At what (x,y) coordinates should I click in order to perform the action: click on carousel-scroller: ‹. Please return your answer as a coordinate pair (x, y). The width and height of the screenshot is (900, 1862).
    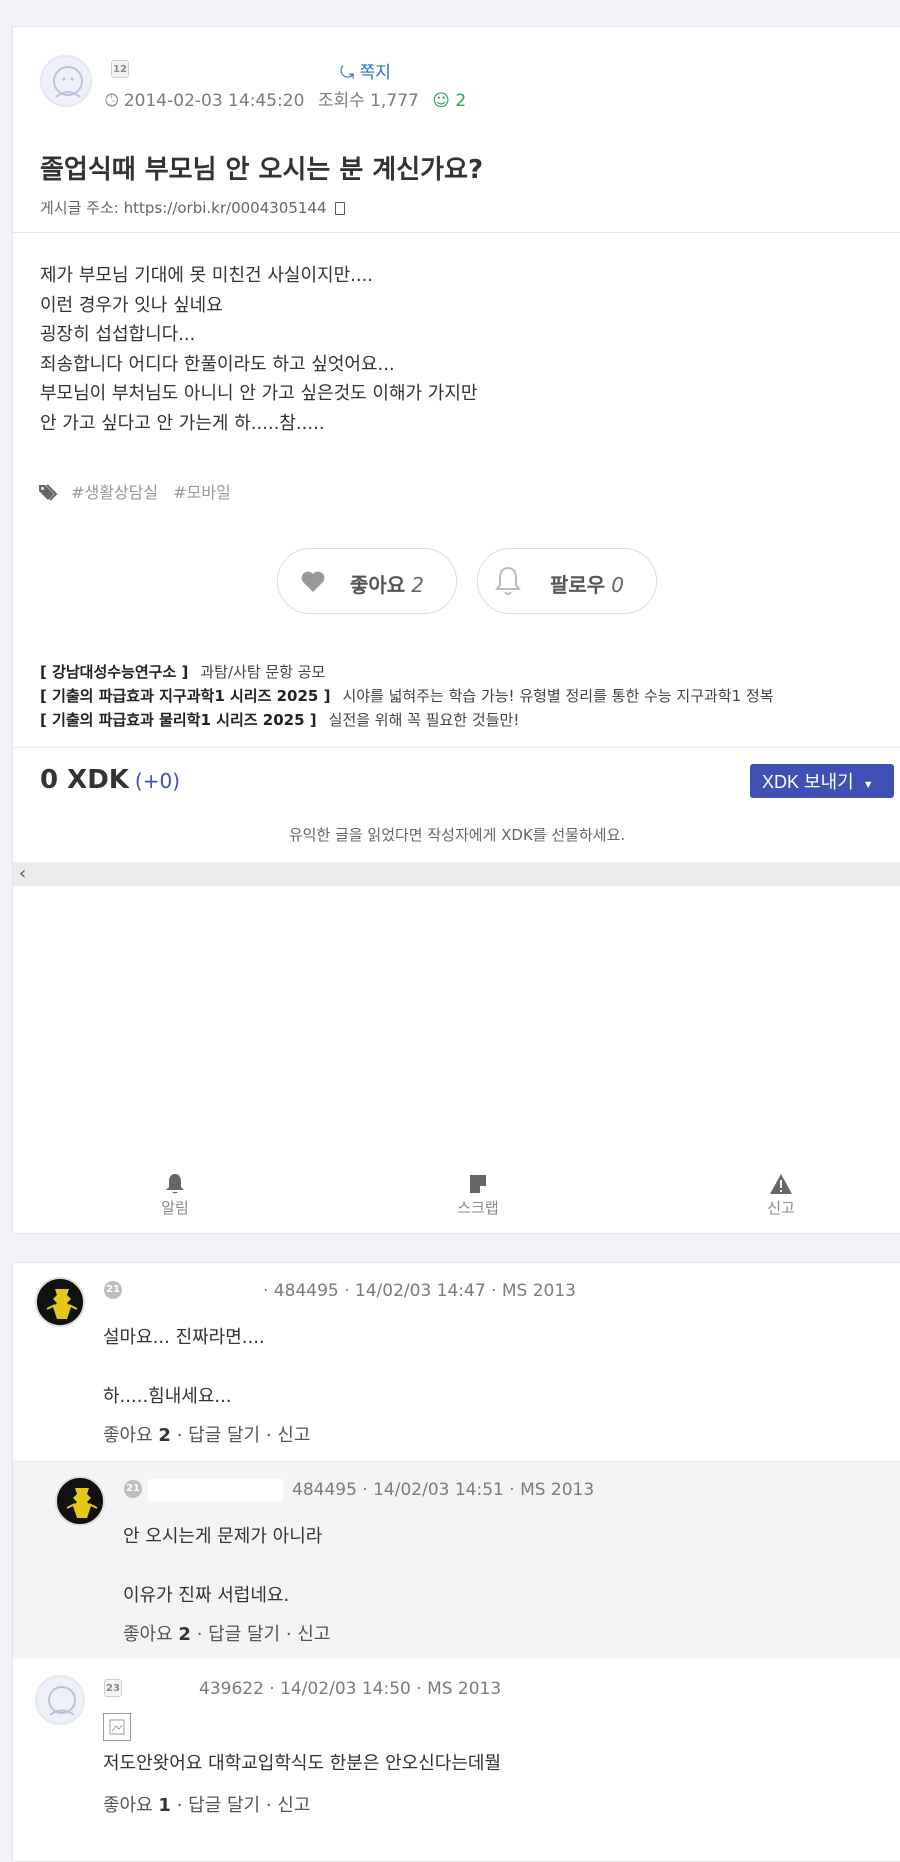
    Looking at the image, I should click on (456, 874).